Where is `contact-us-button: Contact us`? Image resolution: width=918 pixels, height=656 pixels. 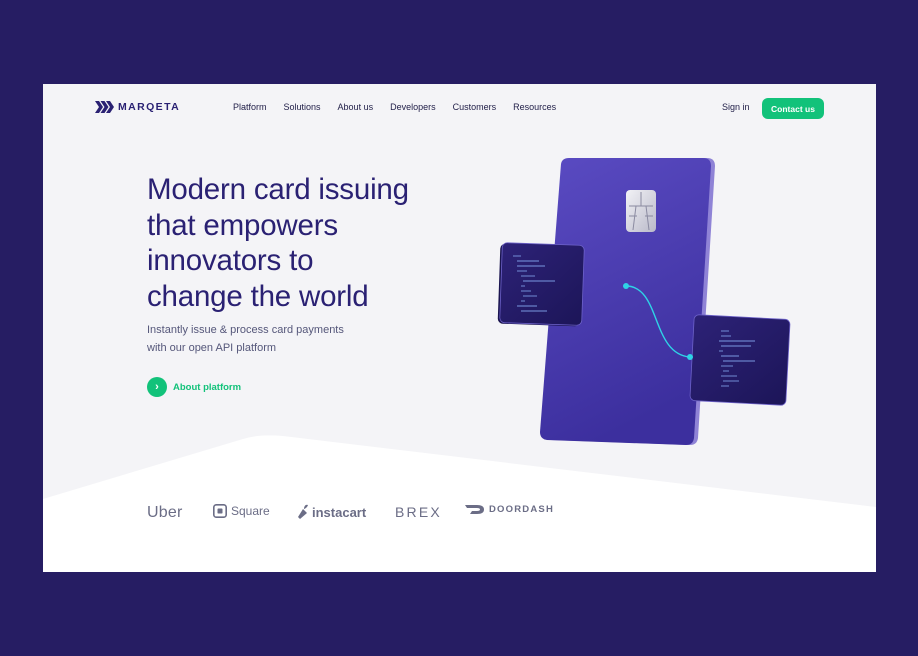 contact-us-button: Contact us is located at coordinates (793, 108).